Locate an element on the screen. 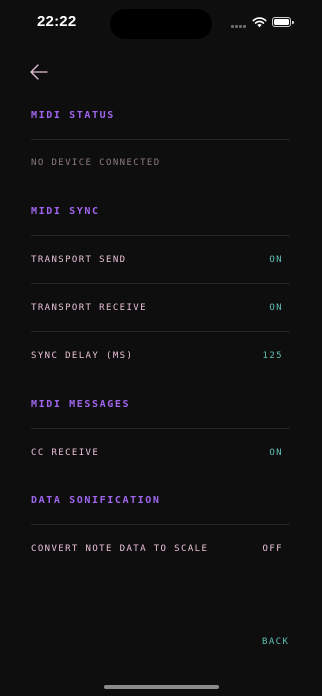 The height and width of the screenshot is (696, 322). section-header-data-sonification: DATA SONIFICATION is located at coordinates (96, 500).